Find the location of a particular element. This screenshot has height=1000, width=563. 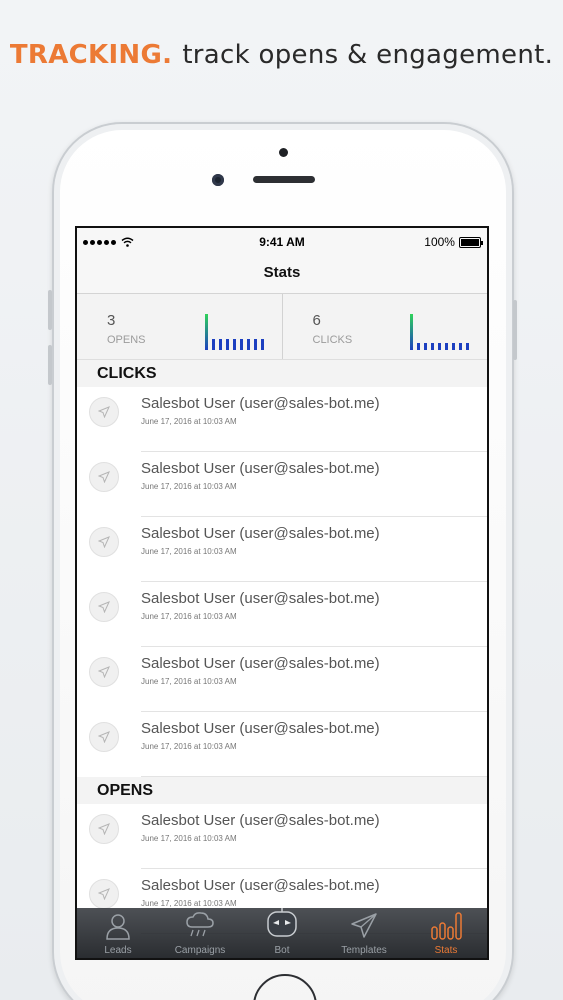

tab-templates: Templates is located at coordinates (364, 933).